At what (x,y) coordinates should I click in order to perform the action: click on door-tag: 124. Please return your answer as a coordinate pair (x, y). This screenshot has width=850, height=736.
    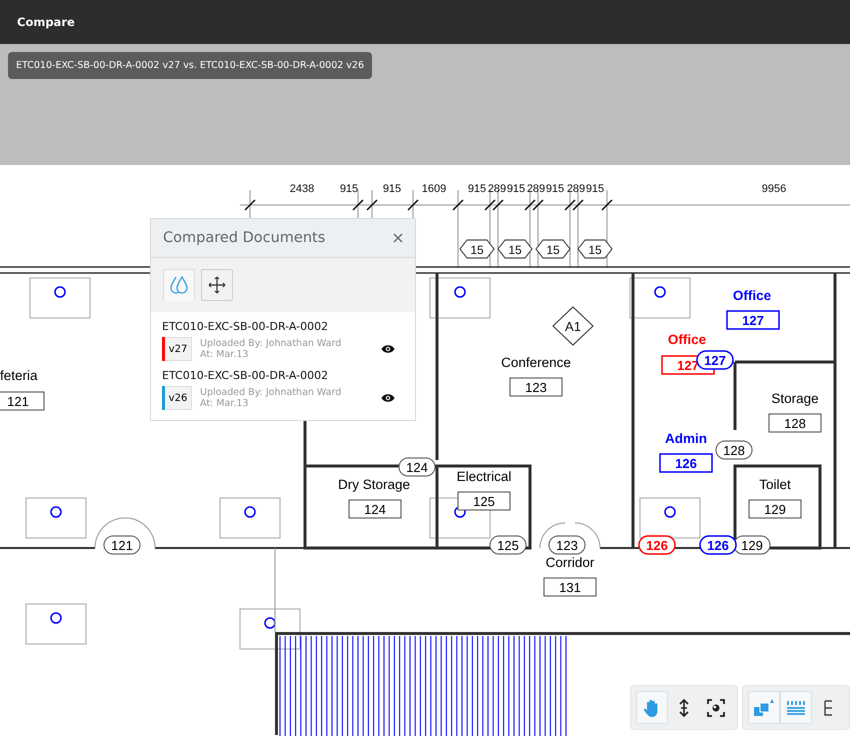
    Looking at the image, I should click on (417, 467).